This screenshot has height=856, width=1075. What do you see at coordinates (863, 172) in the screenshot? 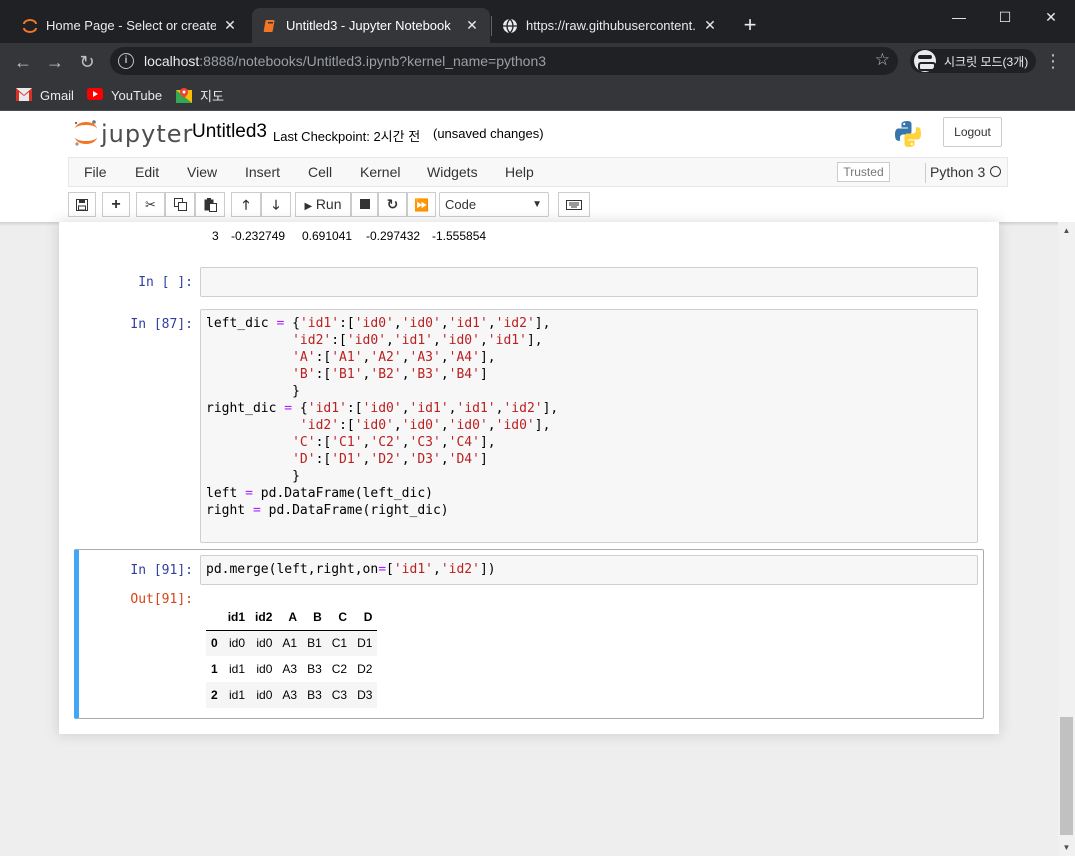
I see `trusted-badge: Trusted` at bounding box center [863, 172].